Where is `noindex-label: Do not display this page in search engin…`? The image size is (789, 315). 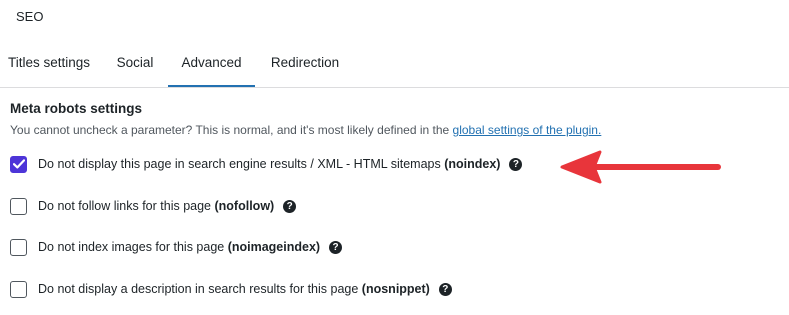
noindex-label: Do not display this page in search engin… is located at coordinates (269, 164).